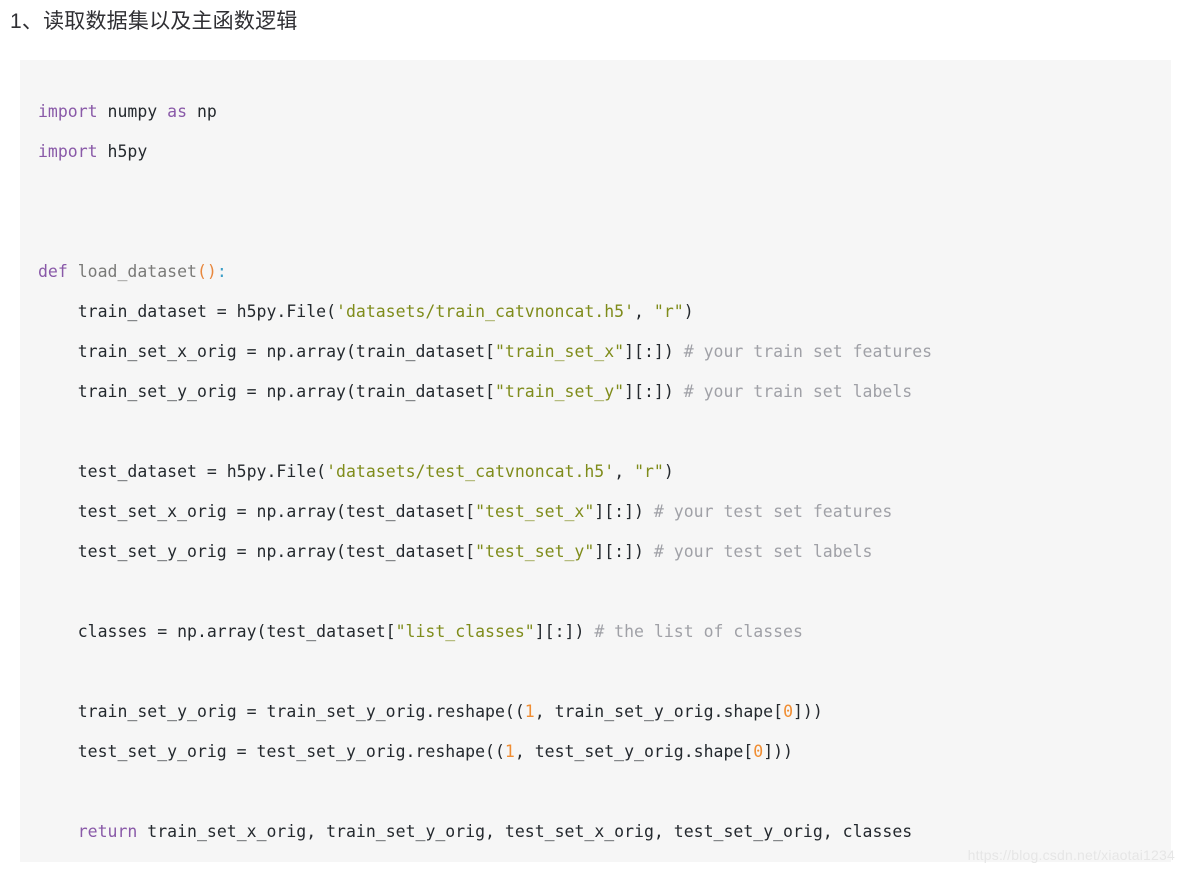 The height and width of the screenshot is (869, 1193). What do you see at coordinates (221, 271) in the screenshot?
I see `token-colon: :` at bounding box center [221, 271].